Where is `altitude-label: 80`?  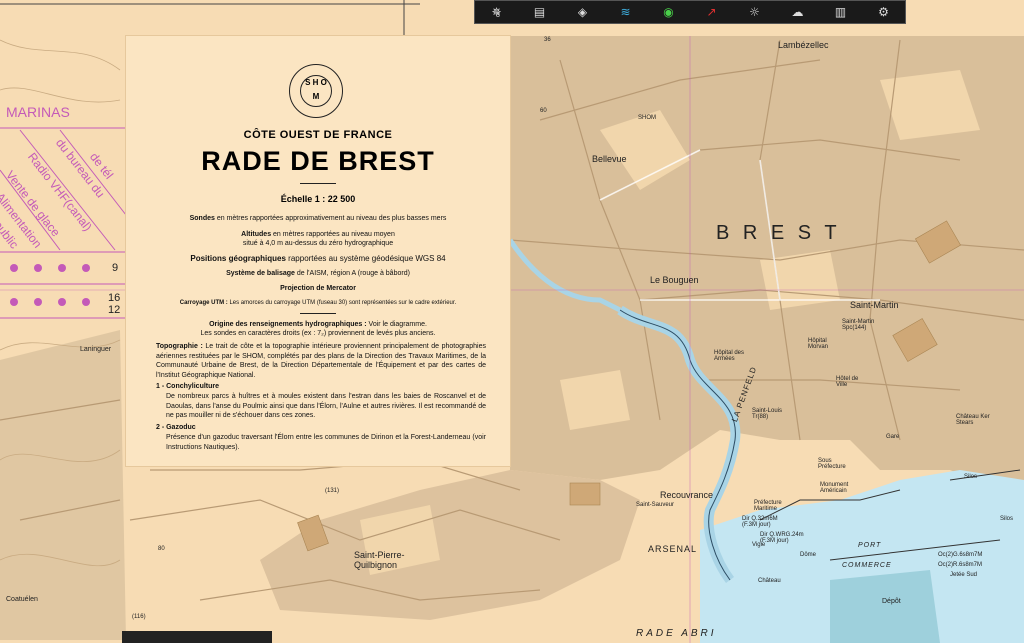
altitude-label: 80 is located at coordinates (161, 549).